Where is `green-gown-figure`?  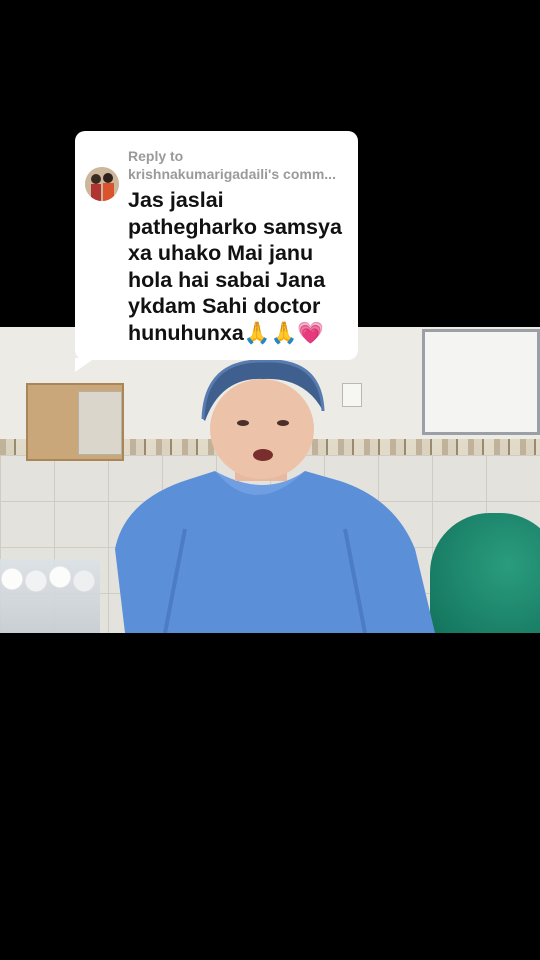 green-gown-figure is located at coordinates (485, 573).